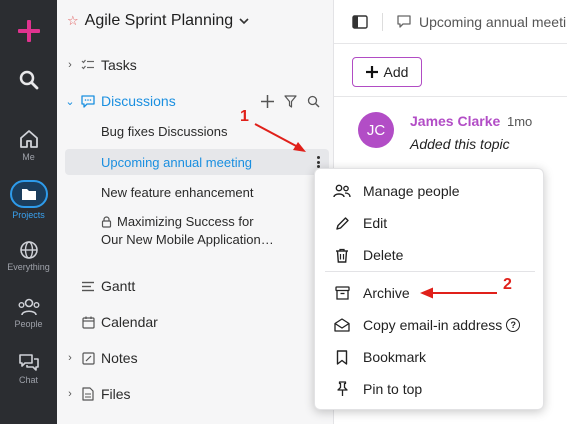  What do you see at coordinates (28, 250) in the screenshot?
I see `globe-icon` at bounding box center [28, 250].